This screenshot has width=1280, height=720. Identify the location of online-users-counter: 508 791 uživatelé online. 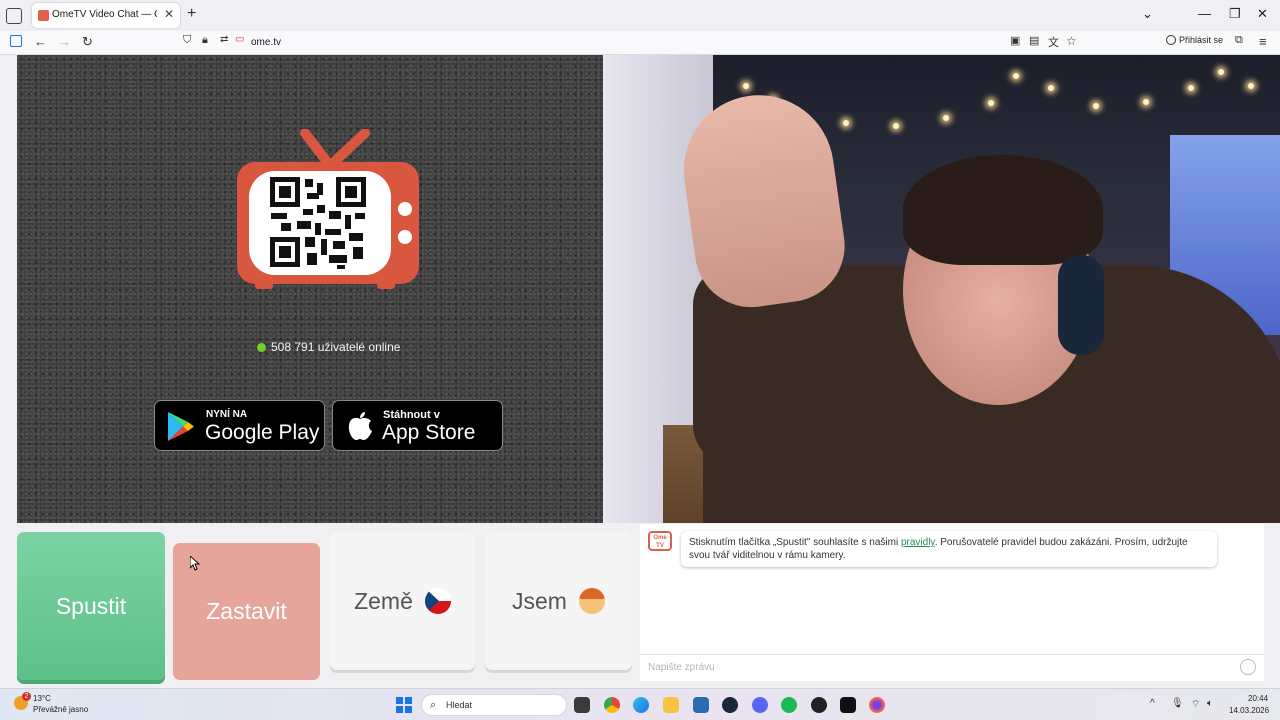
(328, 347).